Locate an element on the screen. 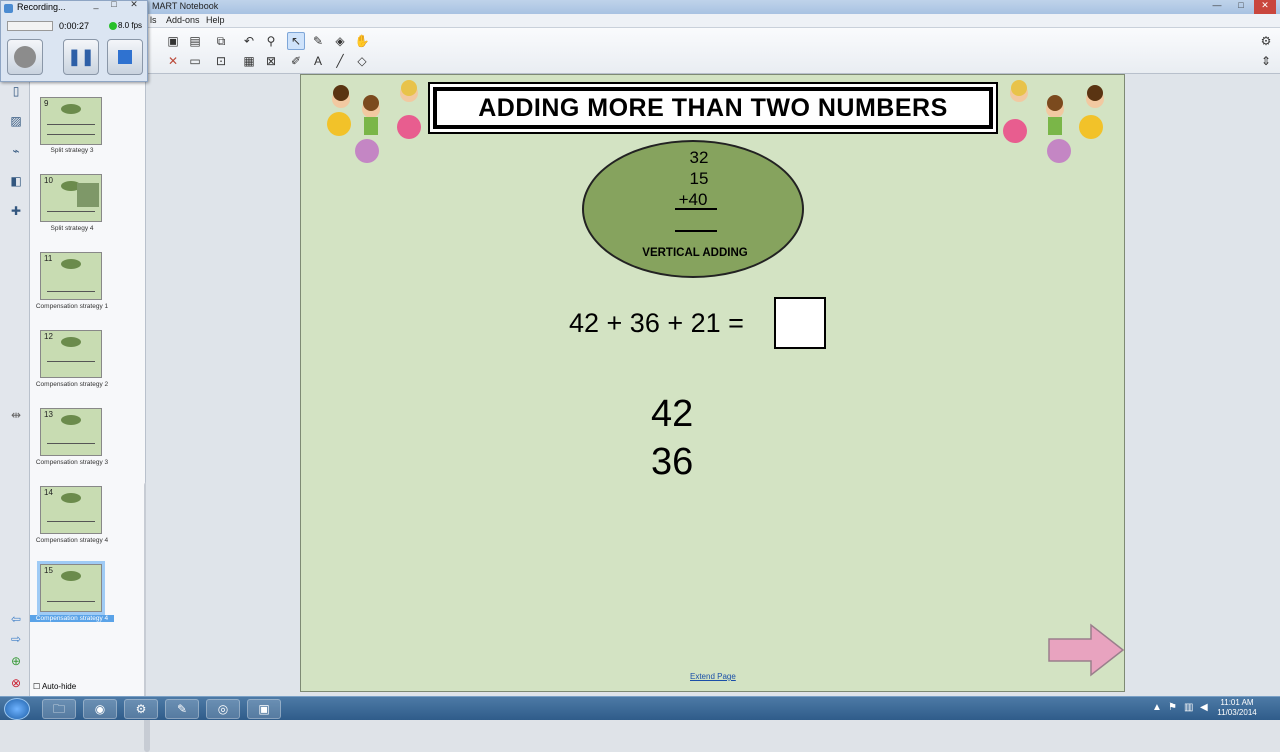 This screenshot has height=752, width=1280. undo-icon: ↶ is located at coordinates (249, 41).